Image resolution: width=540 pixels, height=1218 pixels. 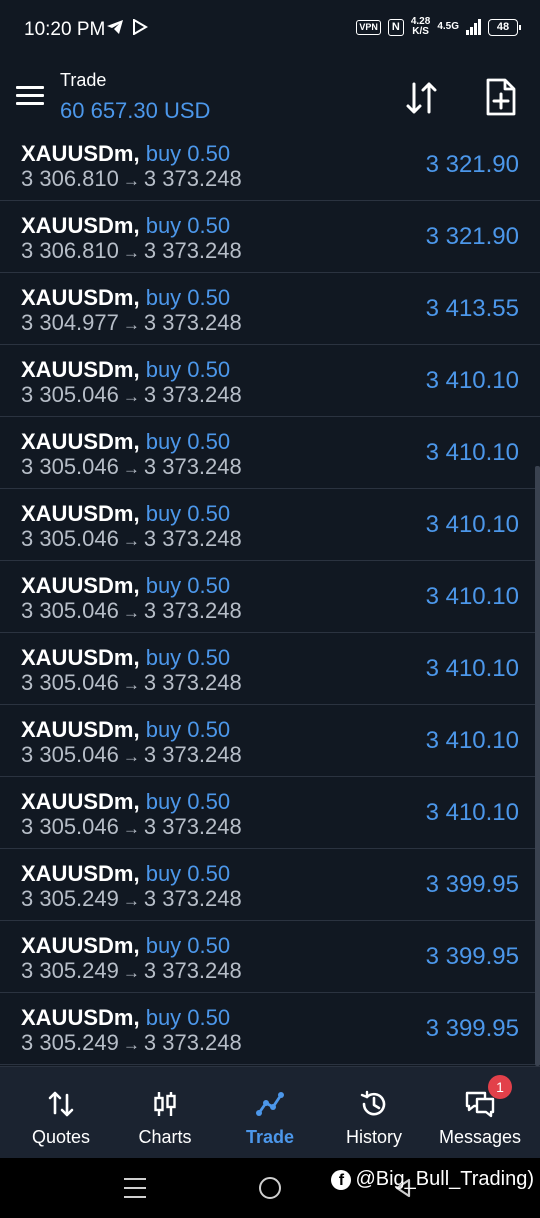 I want to click on menu-icon, so click(x=30, y=96).